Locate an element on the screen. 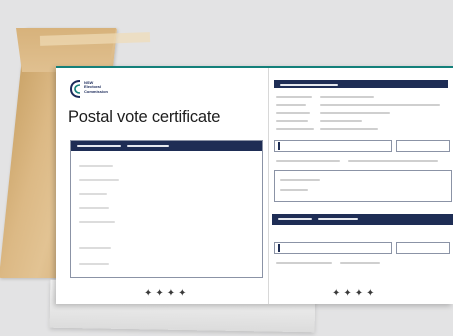  witness-signature-field is located at coordinates (333, 248).